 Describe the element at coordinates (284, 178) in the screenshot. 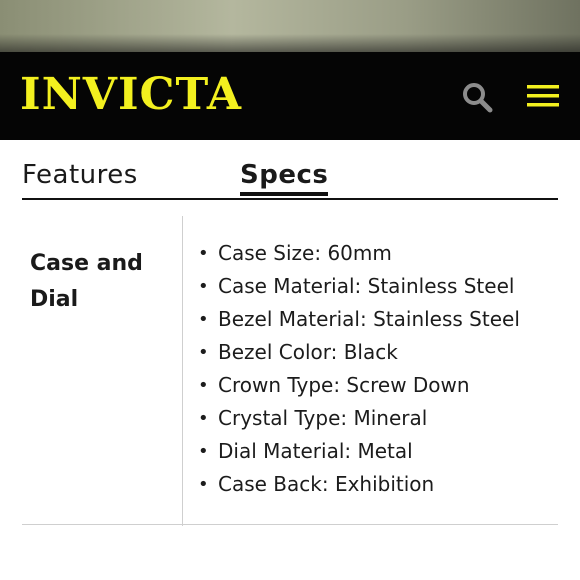

I see `tab-specs: Specs` at that location.